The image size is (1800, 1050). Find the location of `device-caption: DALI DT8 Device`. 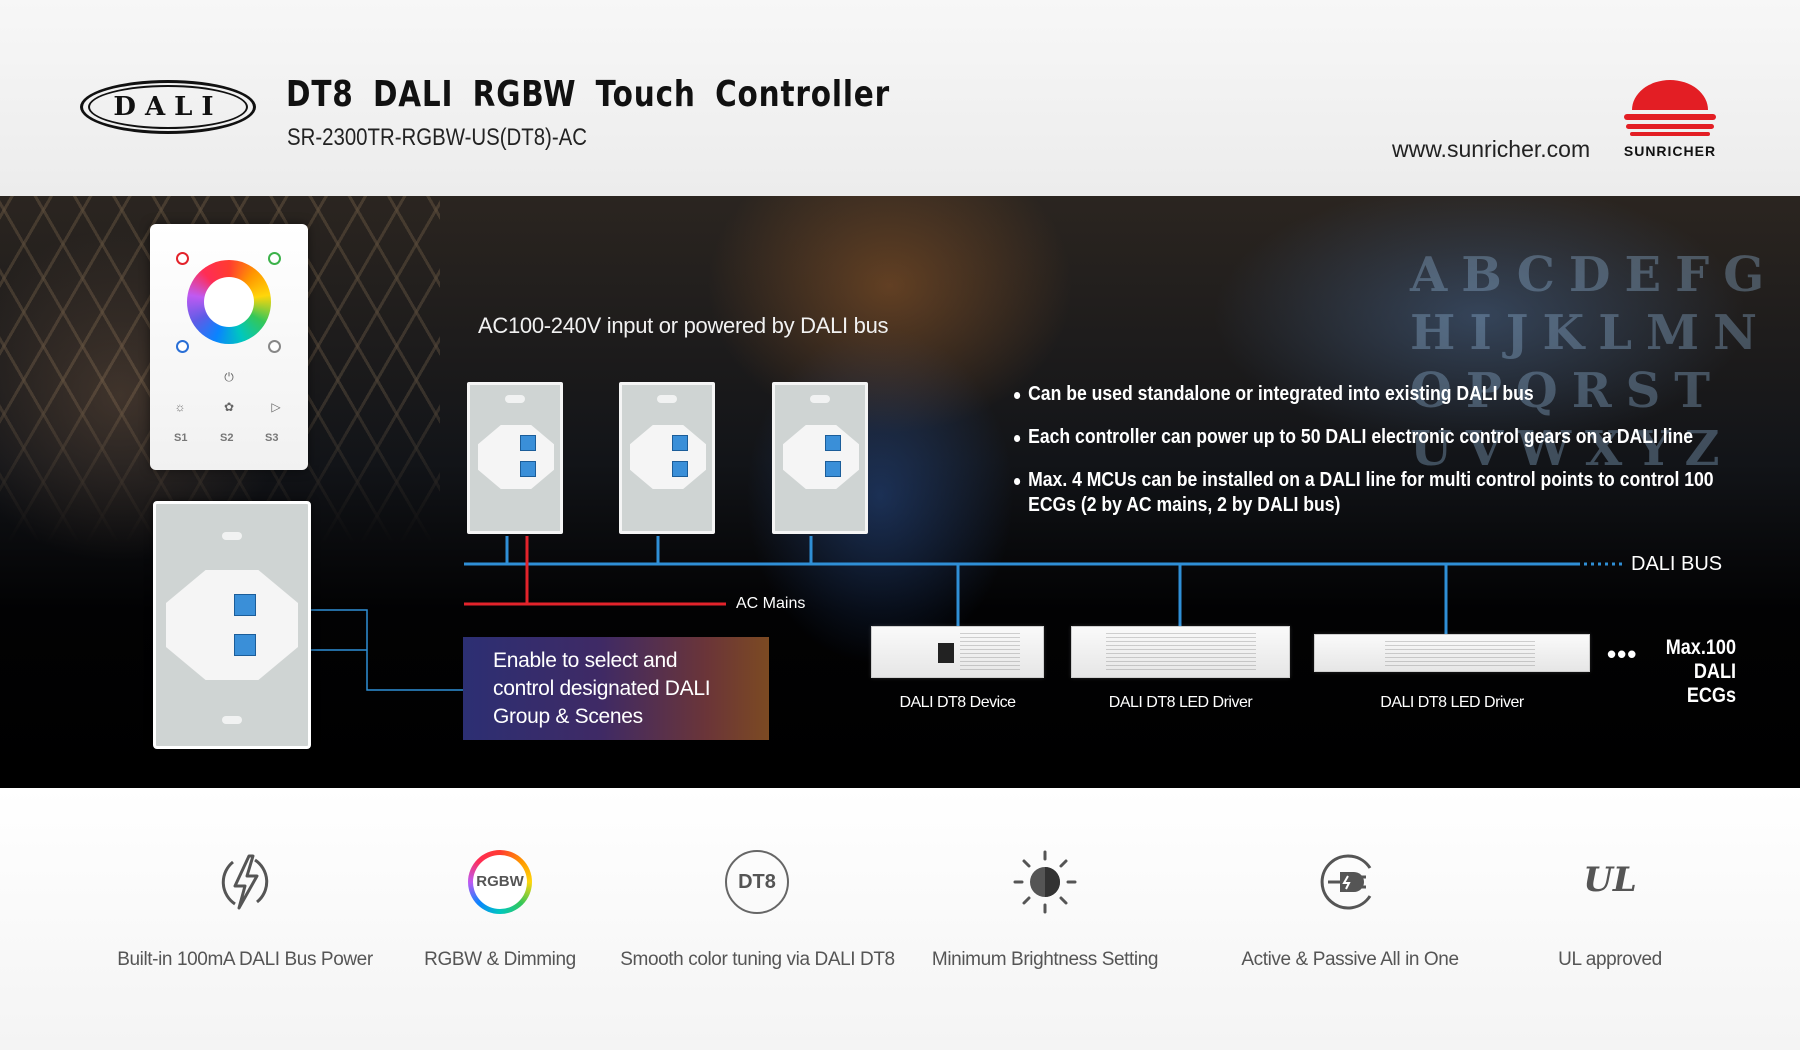

device-caption: DALI DT8 Device is located at coordinates (957, 702).